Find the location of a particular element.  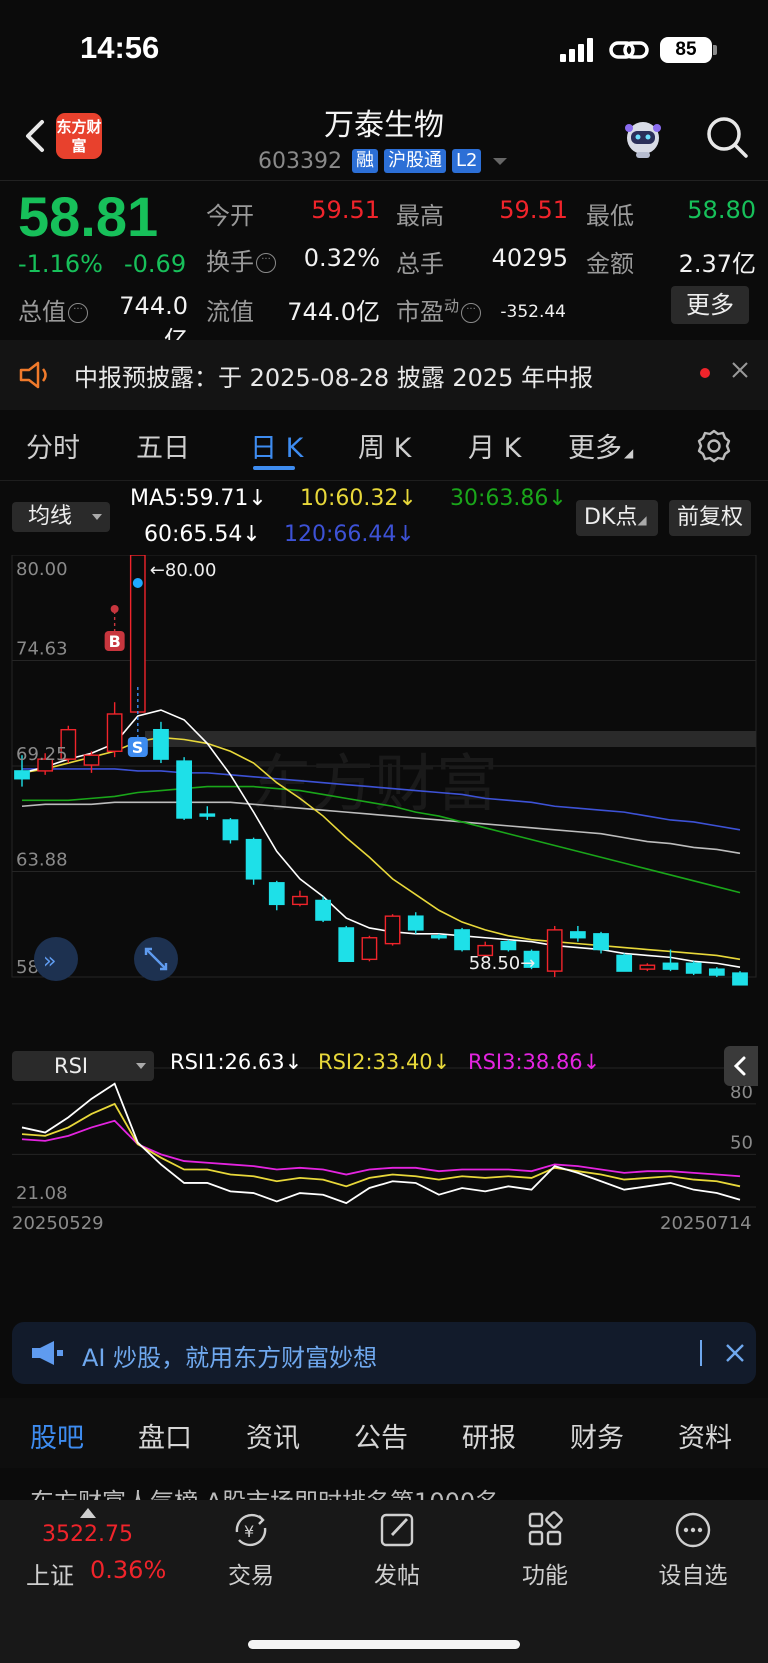

robot-assistant-icon is located at coordinates (643, 137).